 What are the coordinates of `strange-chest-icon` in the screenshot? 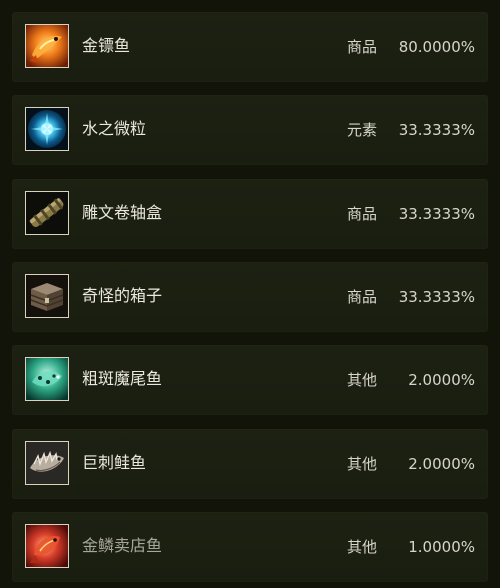 It's located at (47, 296).